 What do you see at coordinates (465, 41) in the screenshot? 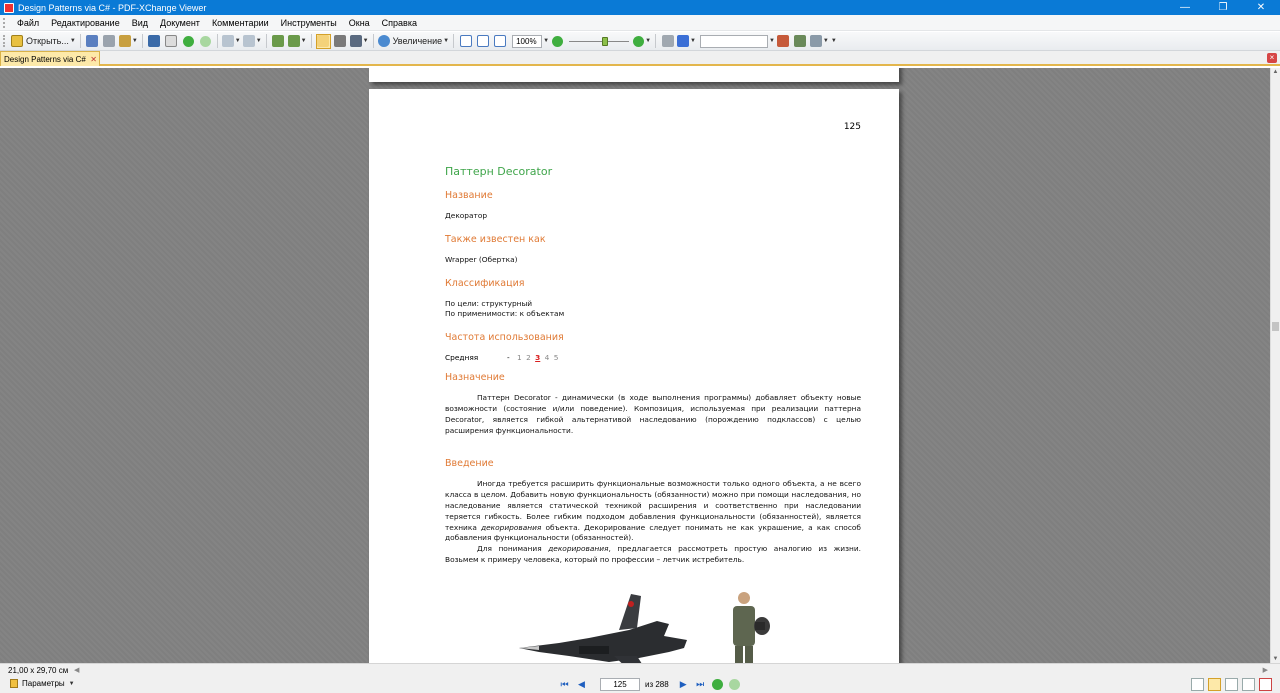
I see `actual-size-button` at bounding box center [465, 41].